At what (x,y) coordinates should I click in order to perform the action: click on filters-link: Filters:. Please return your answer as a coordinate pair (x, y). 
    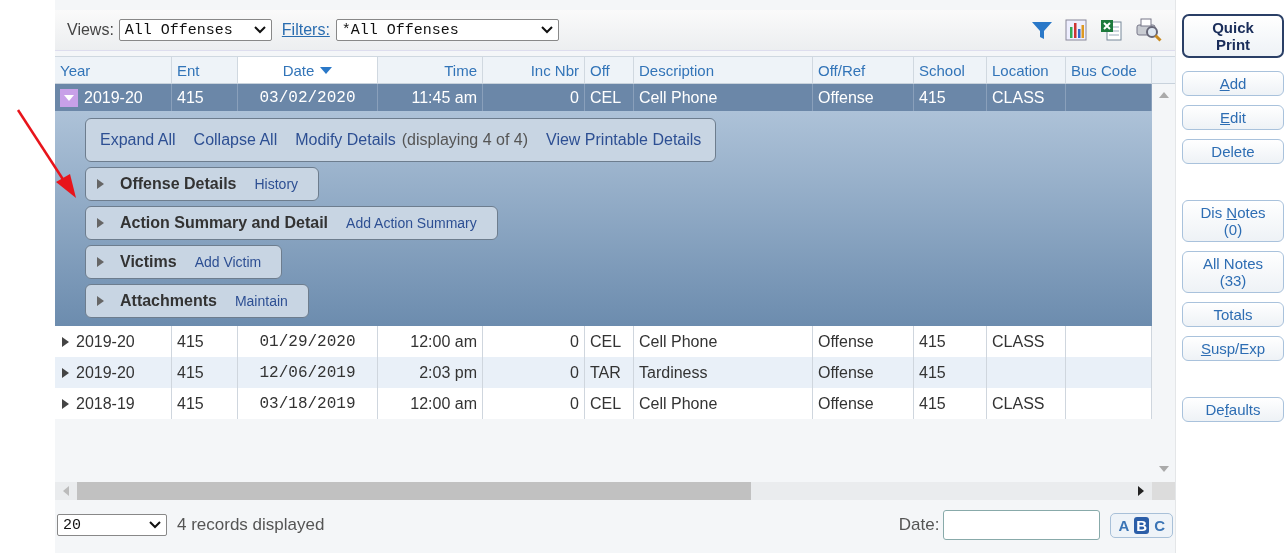
    Looking at the image, I should click on (305, 30).